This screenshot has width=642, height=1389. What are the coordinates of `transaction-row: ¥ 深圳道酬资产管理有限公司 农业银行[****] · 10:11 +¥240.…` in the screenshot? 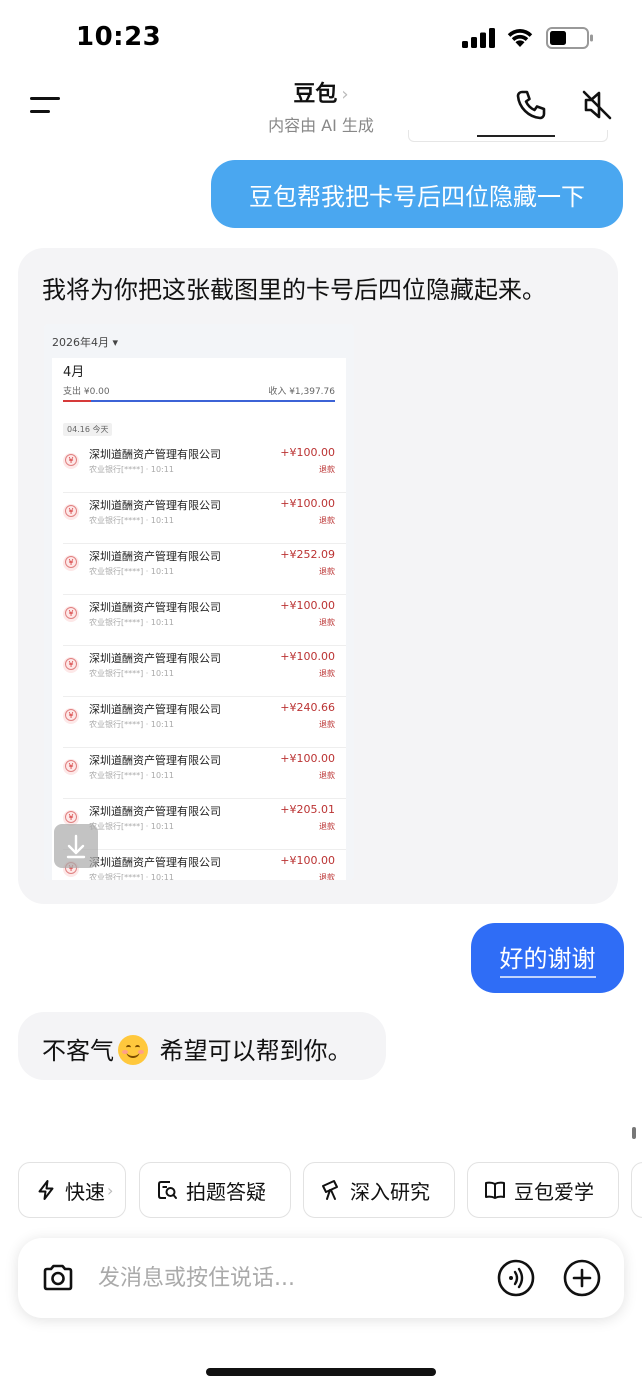 It's located at (204, 722).